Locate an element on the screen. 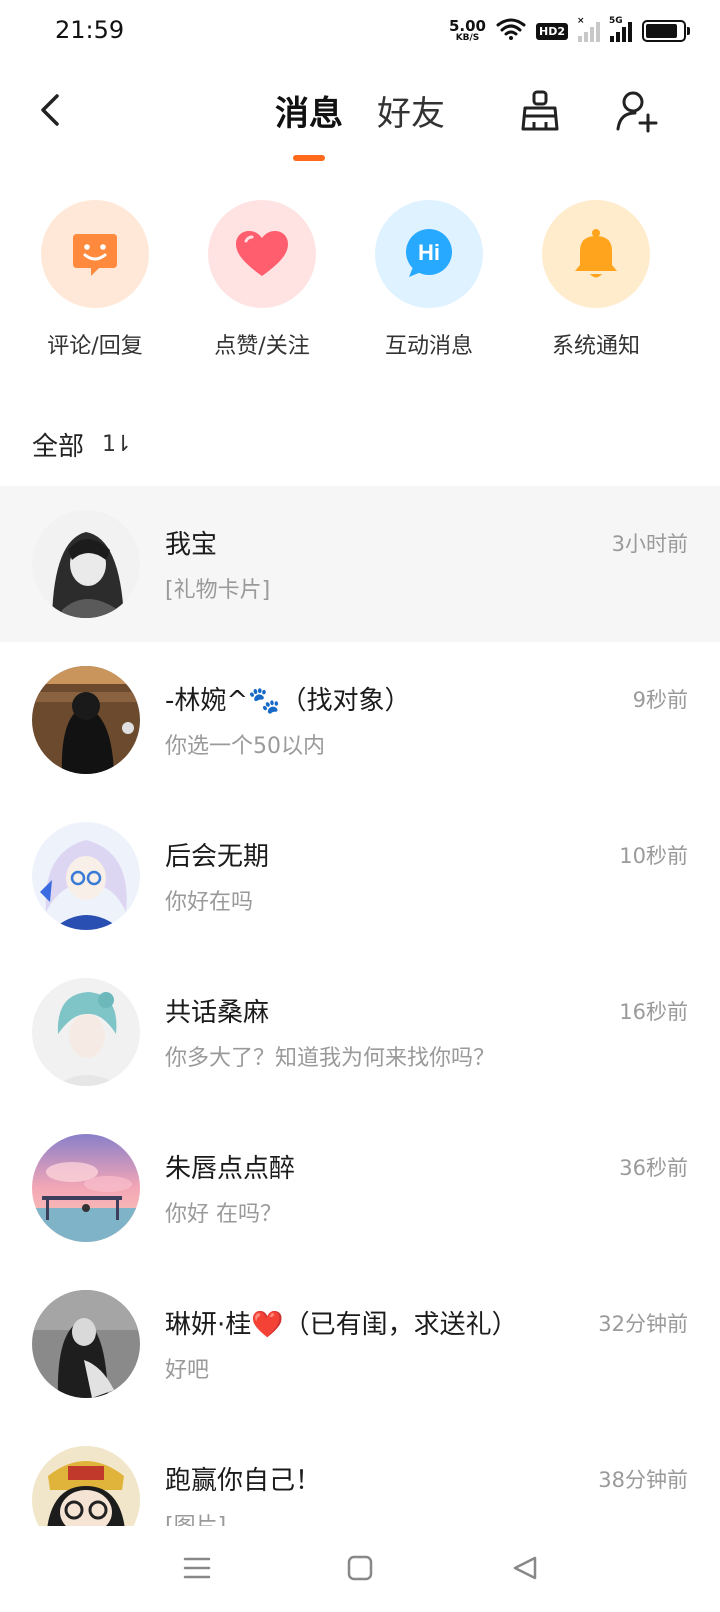 Image resolution: width=720 pixels, height=1612 pixels. tab-messages: 消息 is located at coordinates (309, 123).